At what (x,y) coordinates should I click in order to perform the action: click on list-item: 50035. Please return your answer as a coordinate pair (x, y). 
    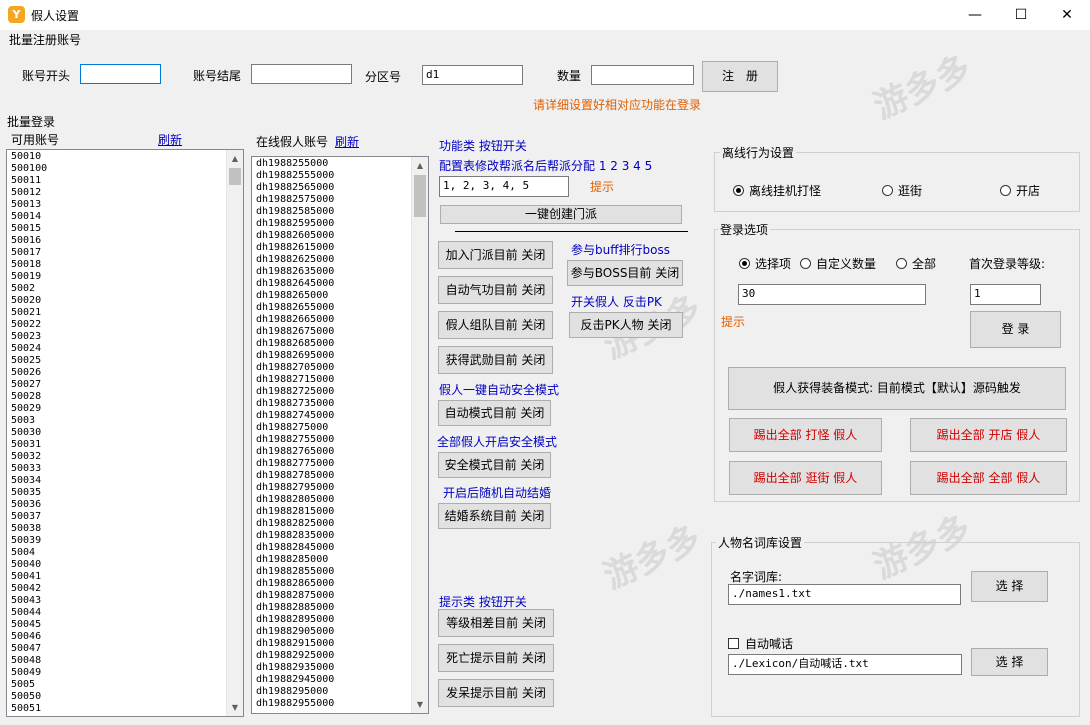
    Looking at the image, I should click on (127, 493).